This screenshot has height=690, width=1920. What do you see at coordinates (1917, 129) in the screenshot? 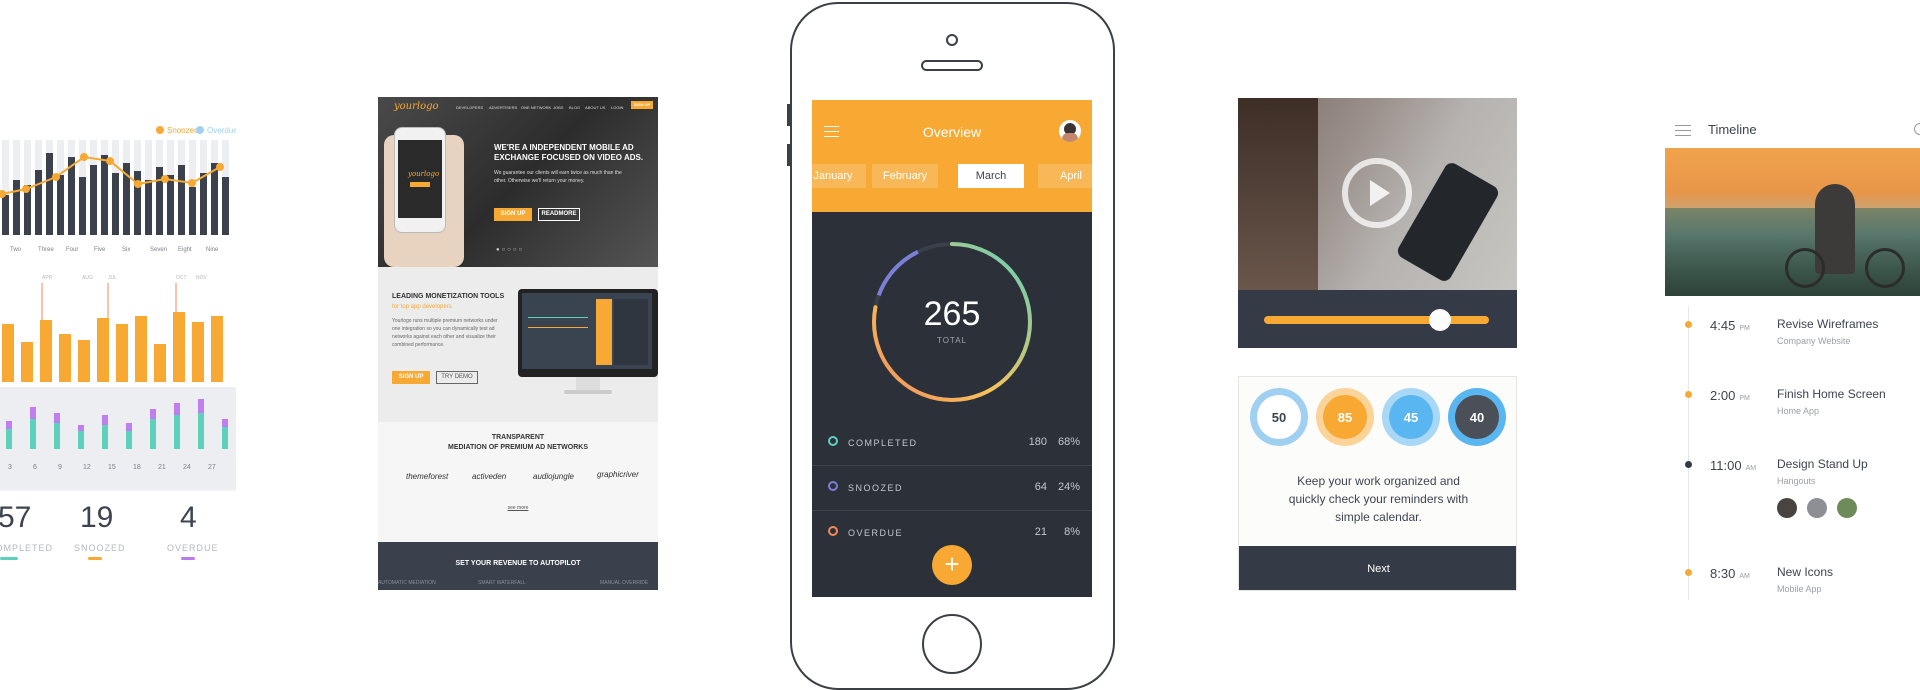
I see `search-icon` at bounding box center [1917, 129].